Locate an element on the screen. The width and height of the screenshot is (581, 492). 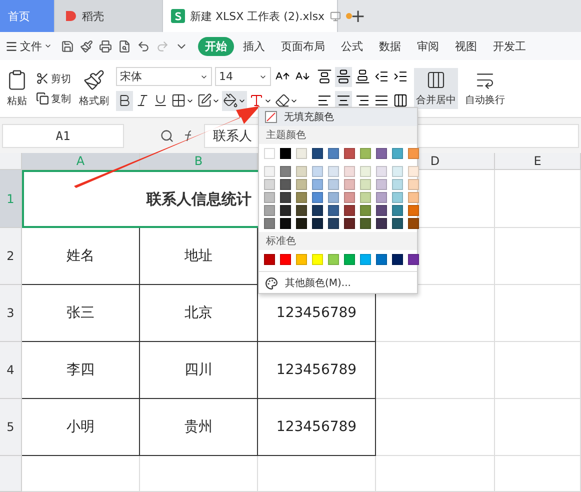
print-preview-icon is located at coordinates (124, 46).